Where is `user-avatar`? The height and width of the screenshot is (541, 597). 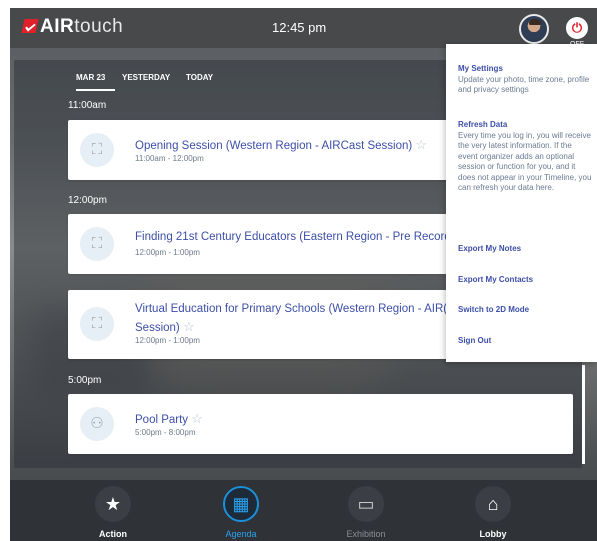 user-avatar is located at coordinates (534, 29).